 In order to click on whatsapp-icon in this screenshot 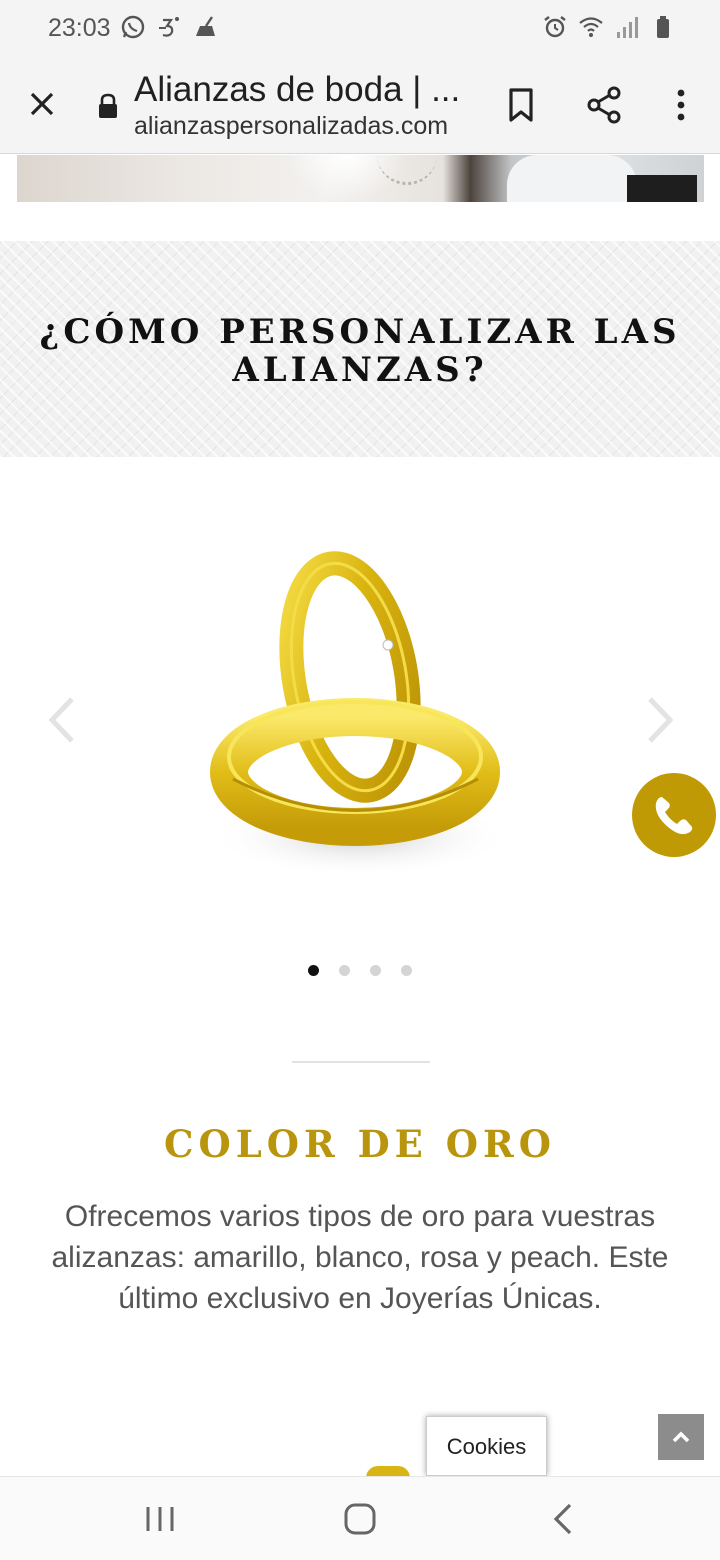, I will do `click(133, 27)`.